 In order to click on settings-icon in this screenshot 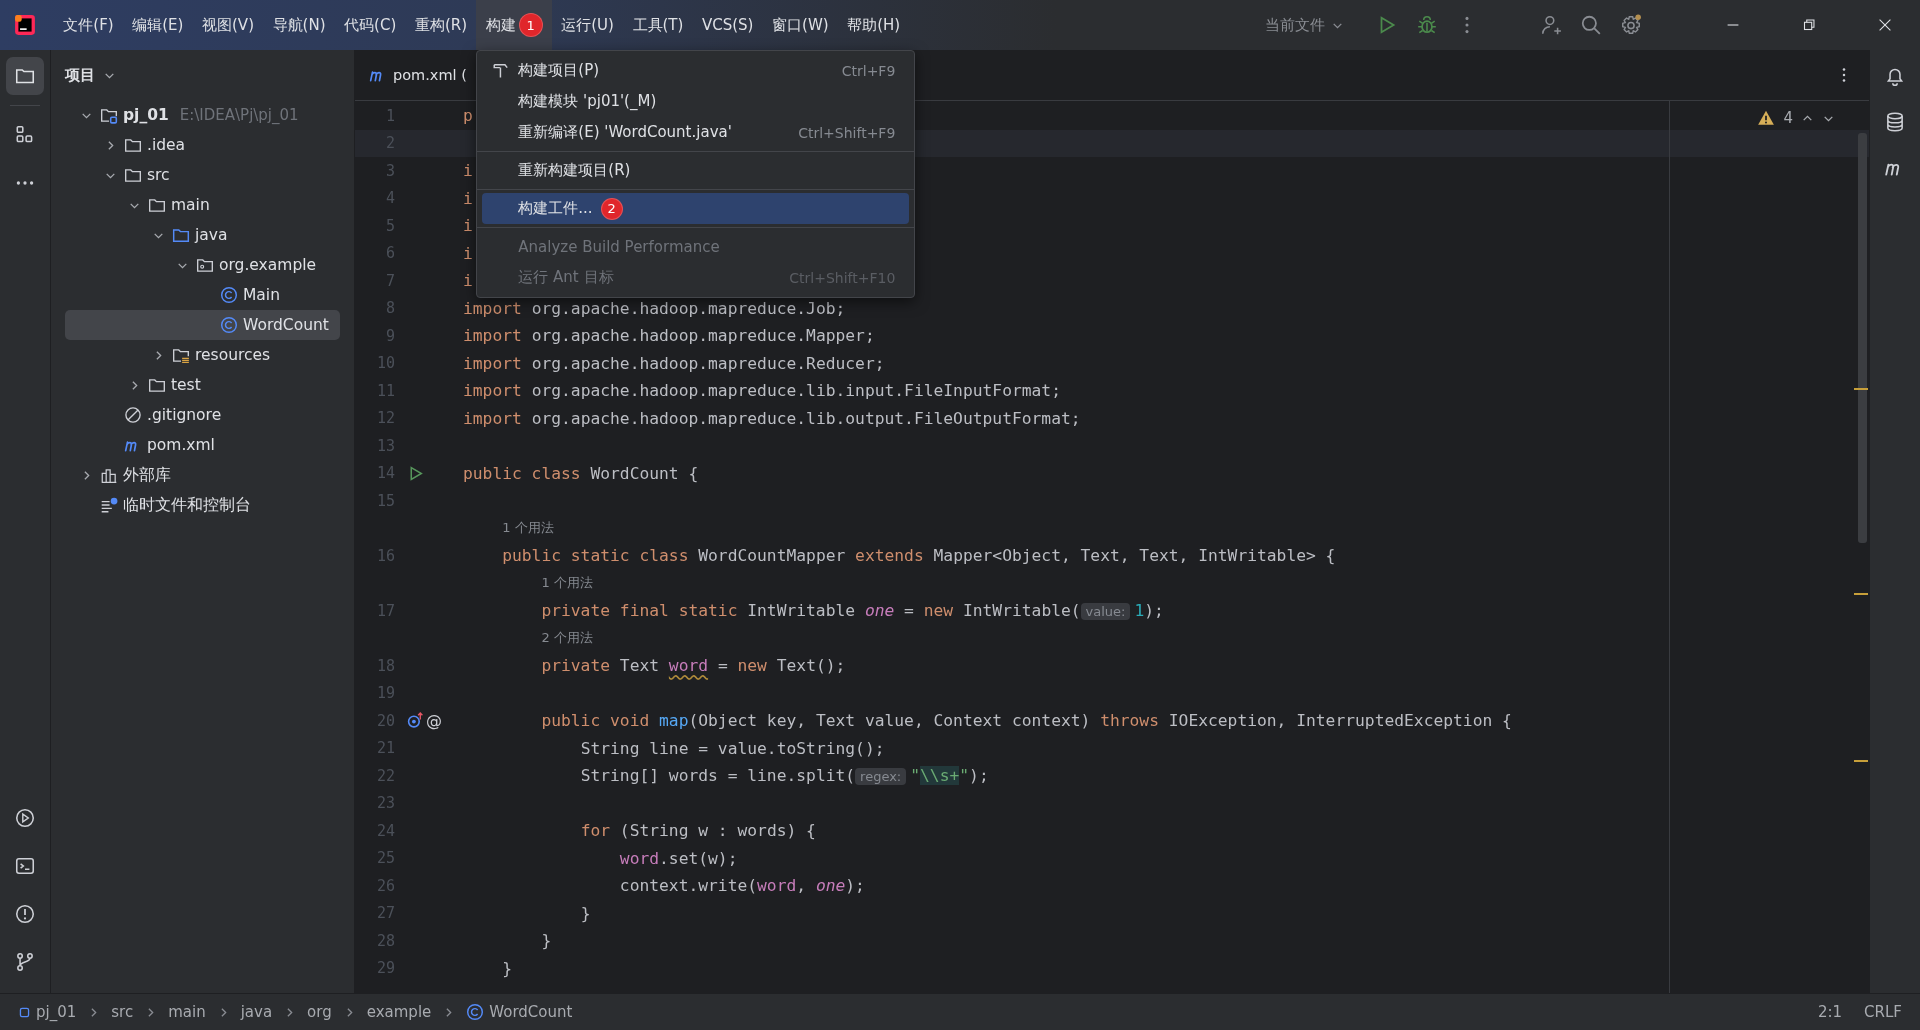, I will do `click(1631, 25)`.